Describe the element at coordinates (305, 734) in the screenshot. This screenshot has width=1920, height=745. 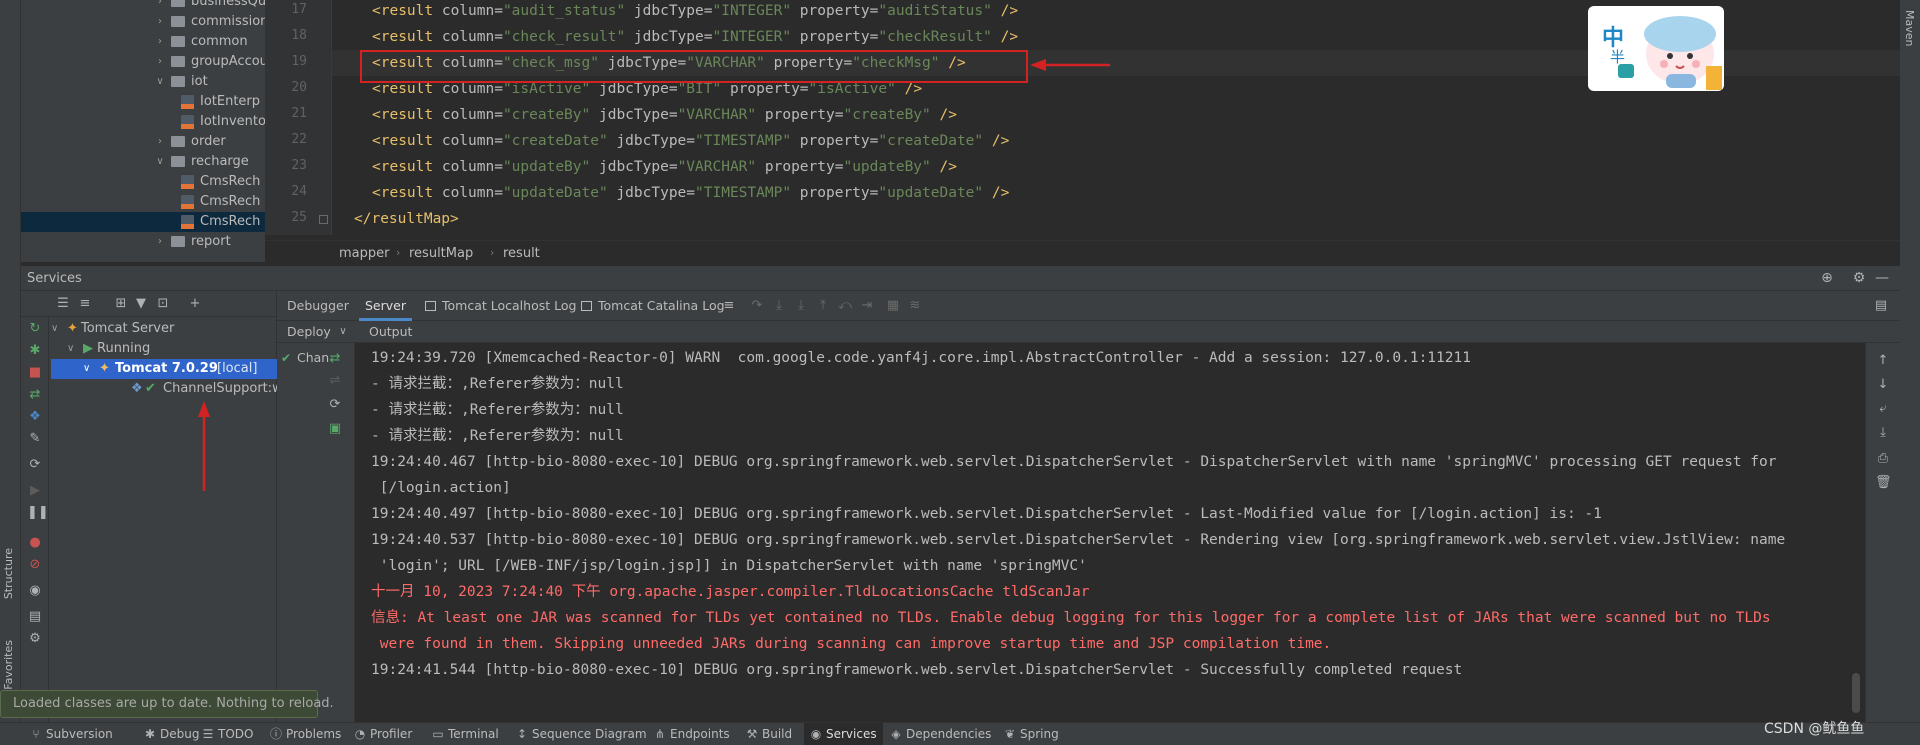
I see `status-problems: ⓘ Problems` at that location.